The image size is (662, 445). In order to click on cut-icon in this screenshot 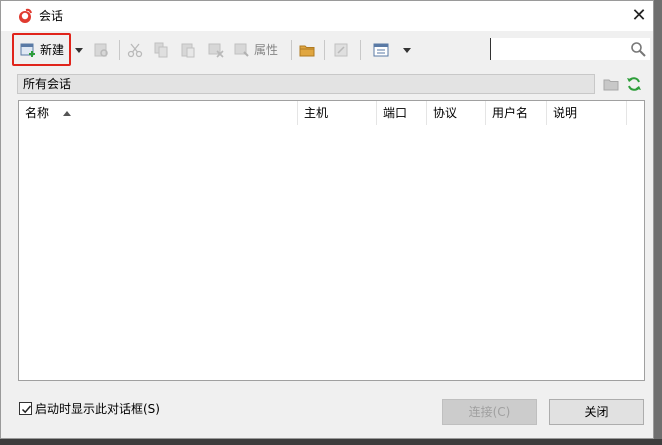, I will do `click(135, 50)`.